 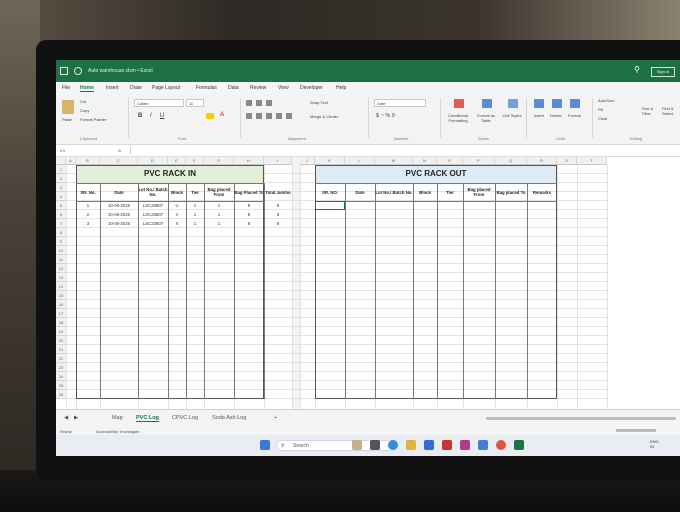 What do you see at coordinates (393, 445) in the screenshot?
I see `edge-browser-icon` at bounding box center [393, 445].